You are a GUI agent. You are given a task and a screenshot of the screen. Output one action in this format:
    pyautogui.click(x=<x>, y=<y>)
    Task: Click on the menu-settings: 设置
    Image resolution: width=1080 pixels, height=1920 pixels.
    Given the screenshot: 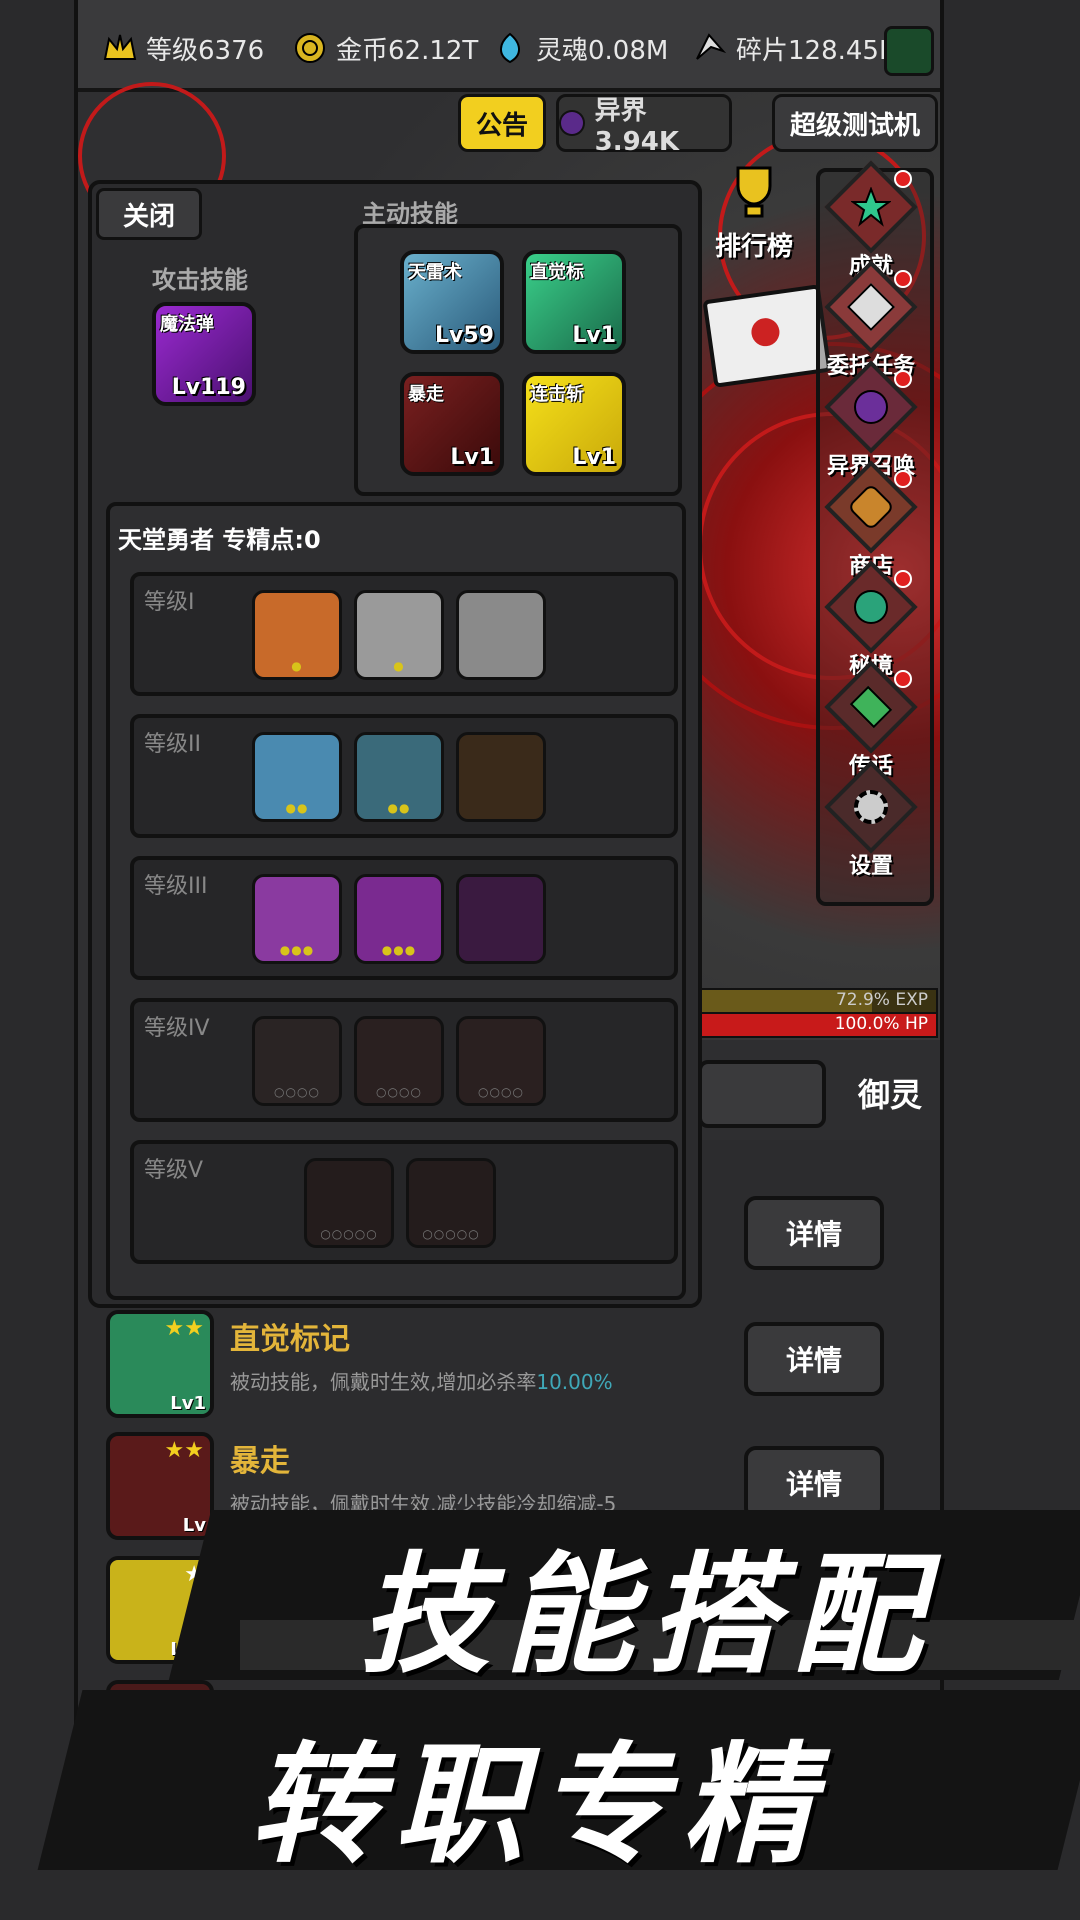 What is the action you would take?
    pyautogui.click(x=871, y=819)
    